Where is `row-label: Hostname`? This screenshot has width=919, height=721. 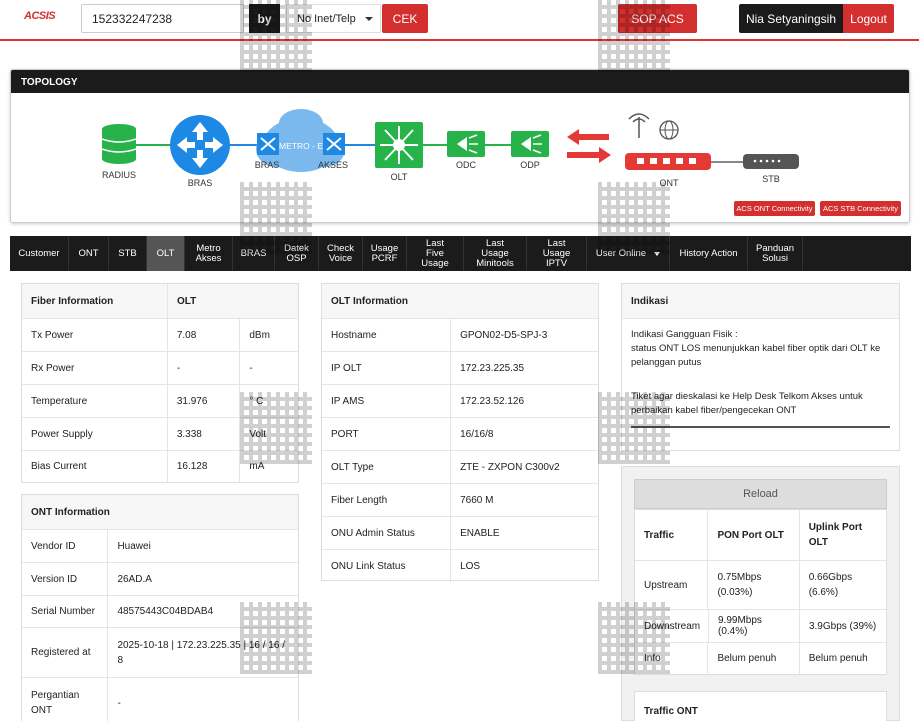 row-label: Hostname is located at coordinates (387, 335).